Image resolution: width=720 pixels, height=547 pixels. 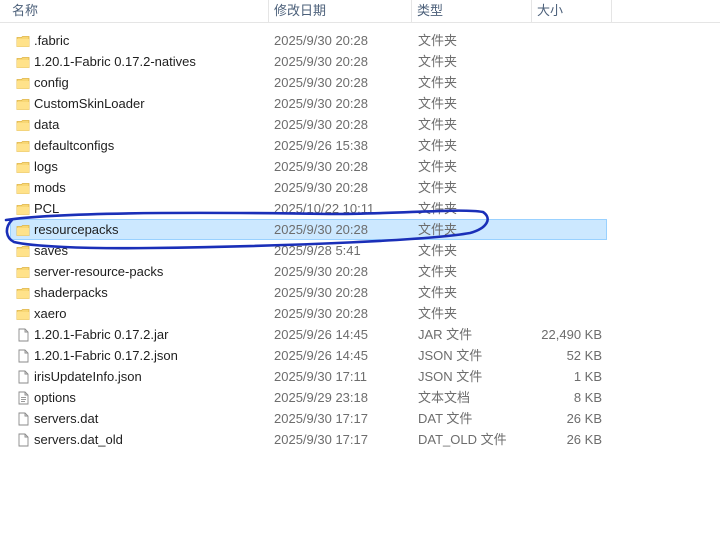 I want to click on file-date-modified: 2025/9/26 15:38, so click(x=321, y=145).